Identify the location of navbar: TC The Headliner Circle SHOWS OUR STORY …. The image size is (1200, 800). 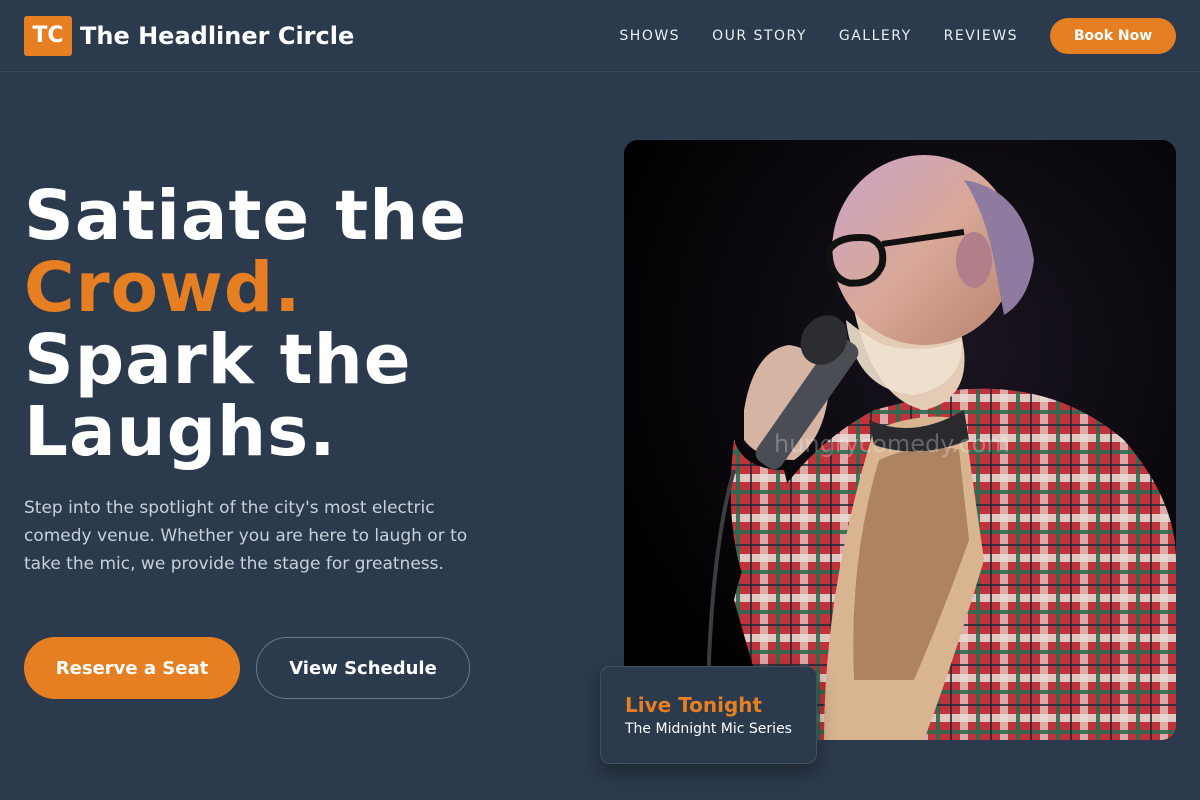
(600, 36).